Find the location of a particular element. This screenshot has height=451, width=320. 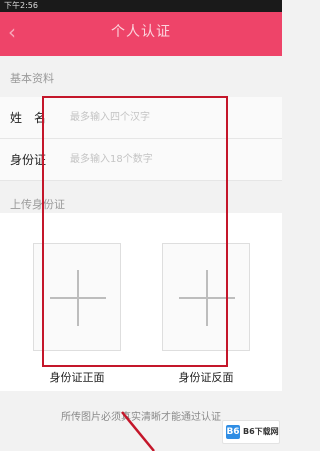

id-number-input is located at coordinates (170, 159).